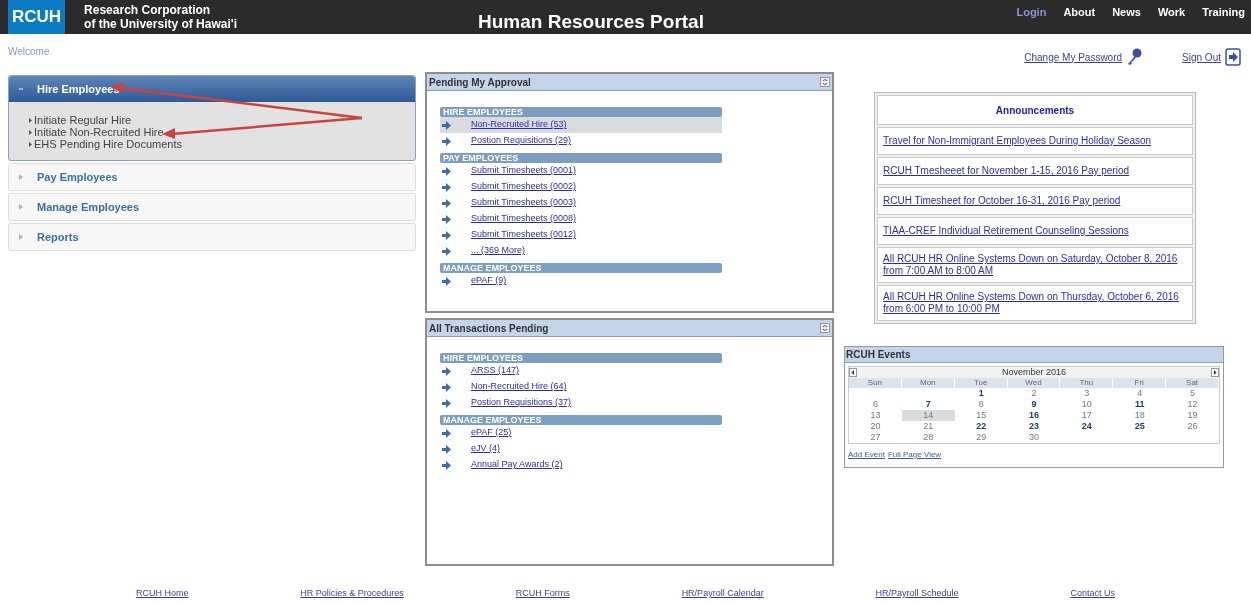 The width and height of the screenshot is (1251, 602). What do you see at coordinates (928, 404) in the screenshot?
I see `calendar-day: 7` at bounding box center [928, 404].